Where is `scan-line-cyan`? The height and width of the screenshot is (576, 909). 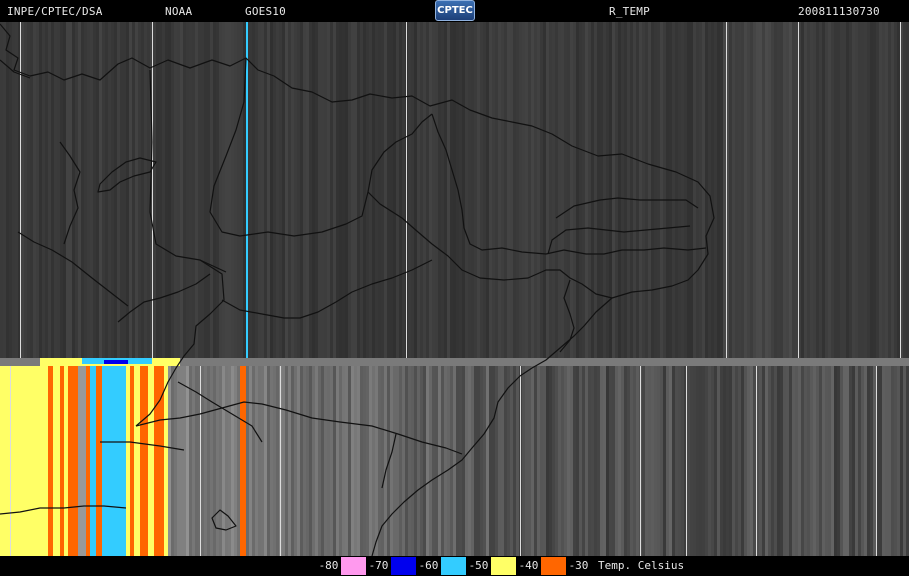
scan-line-cyan is located at coordinates (247, 190).